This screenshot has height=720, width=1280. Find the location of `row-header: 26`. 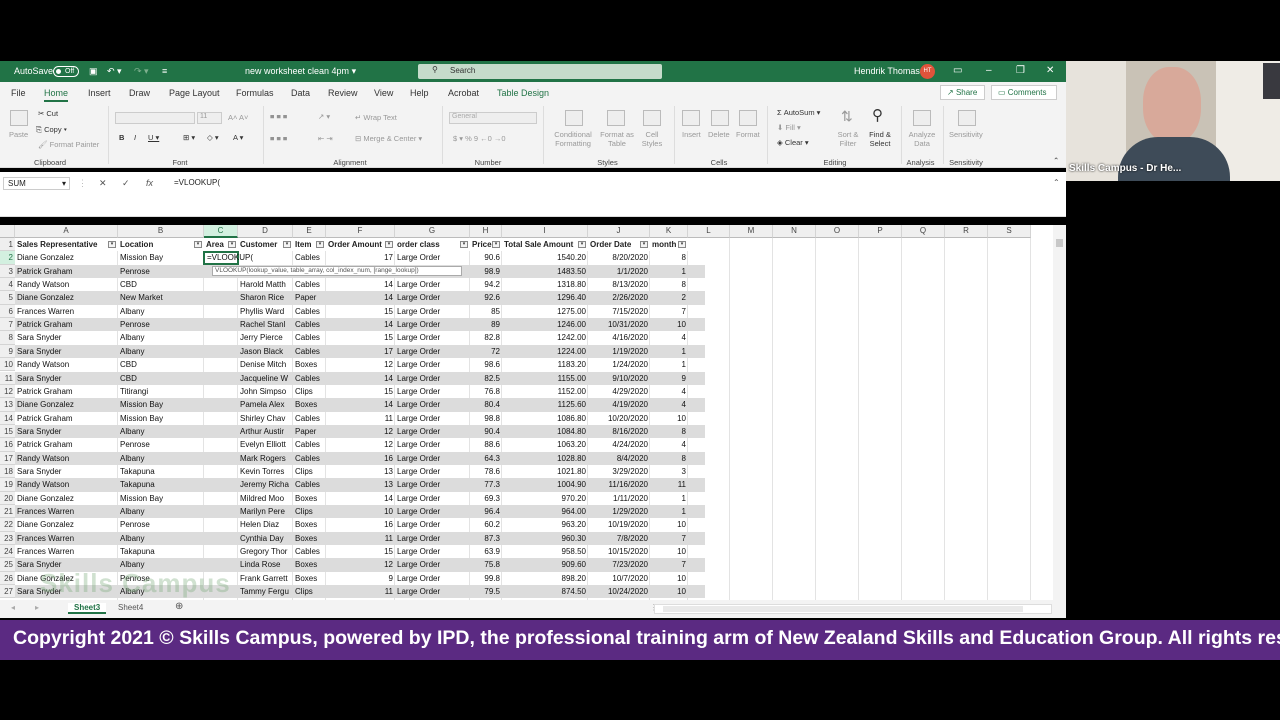

row-header: 26 is located at coordinates (7, 578).